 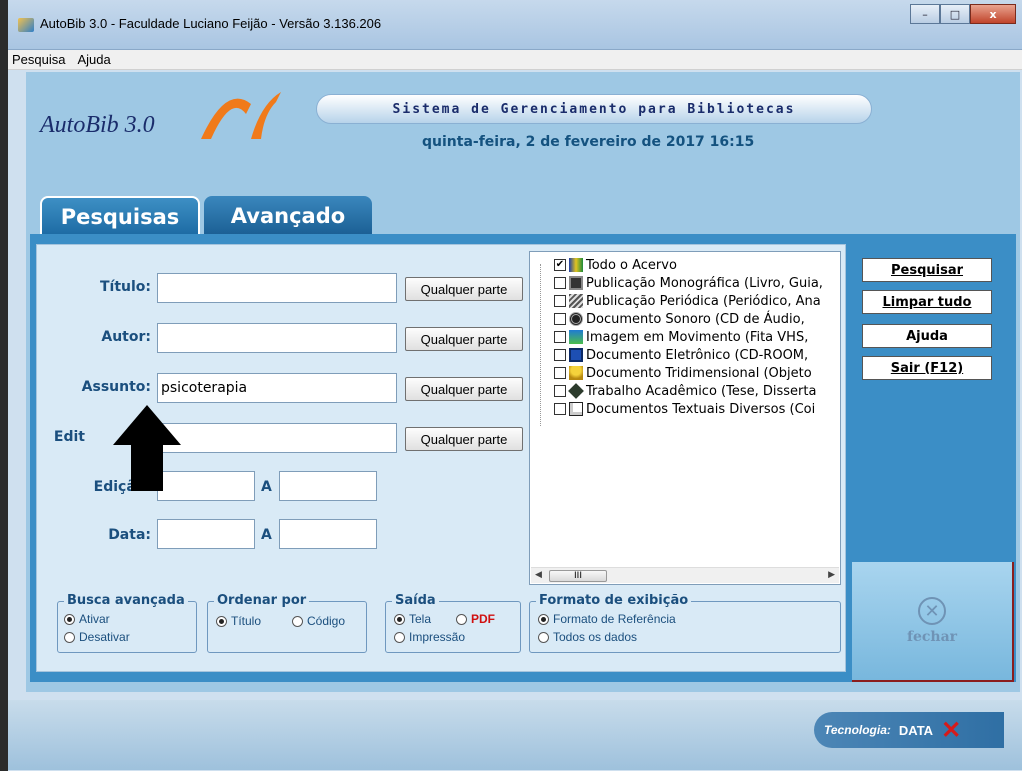 I want to click on titulo-input, so click(x=277, y=288).